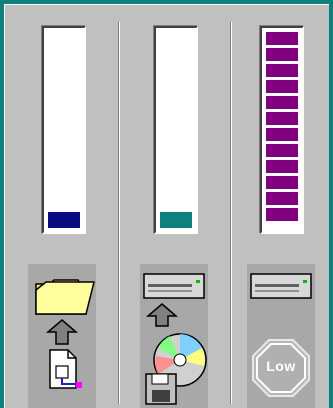 The width and height of the screenshot is (333, 408). Describe the element at coordinates (281, 336) in the screenshot. I see `buffer-status-tile: Low` at that location.